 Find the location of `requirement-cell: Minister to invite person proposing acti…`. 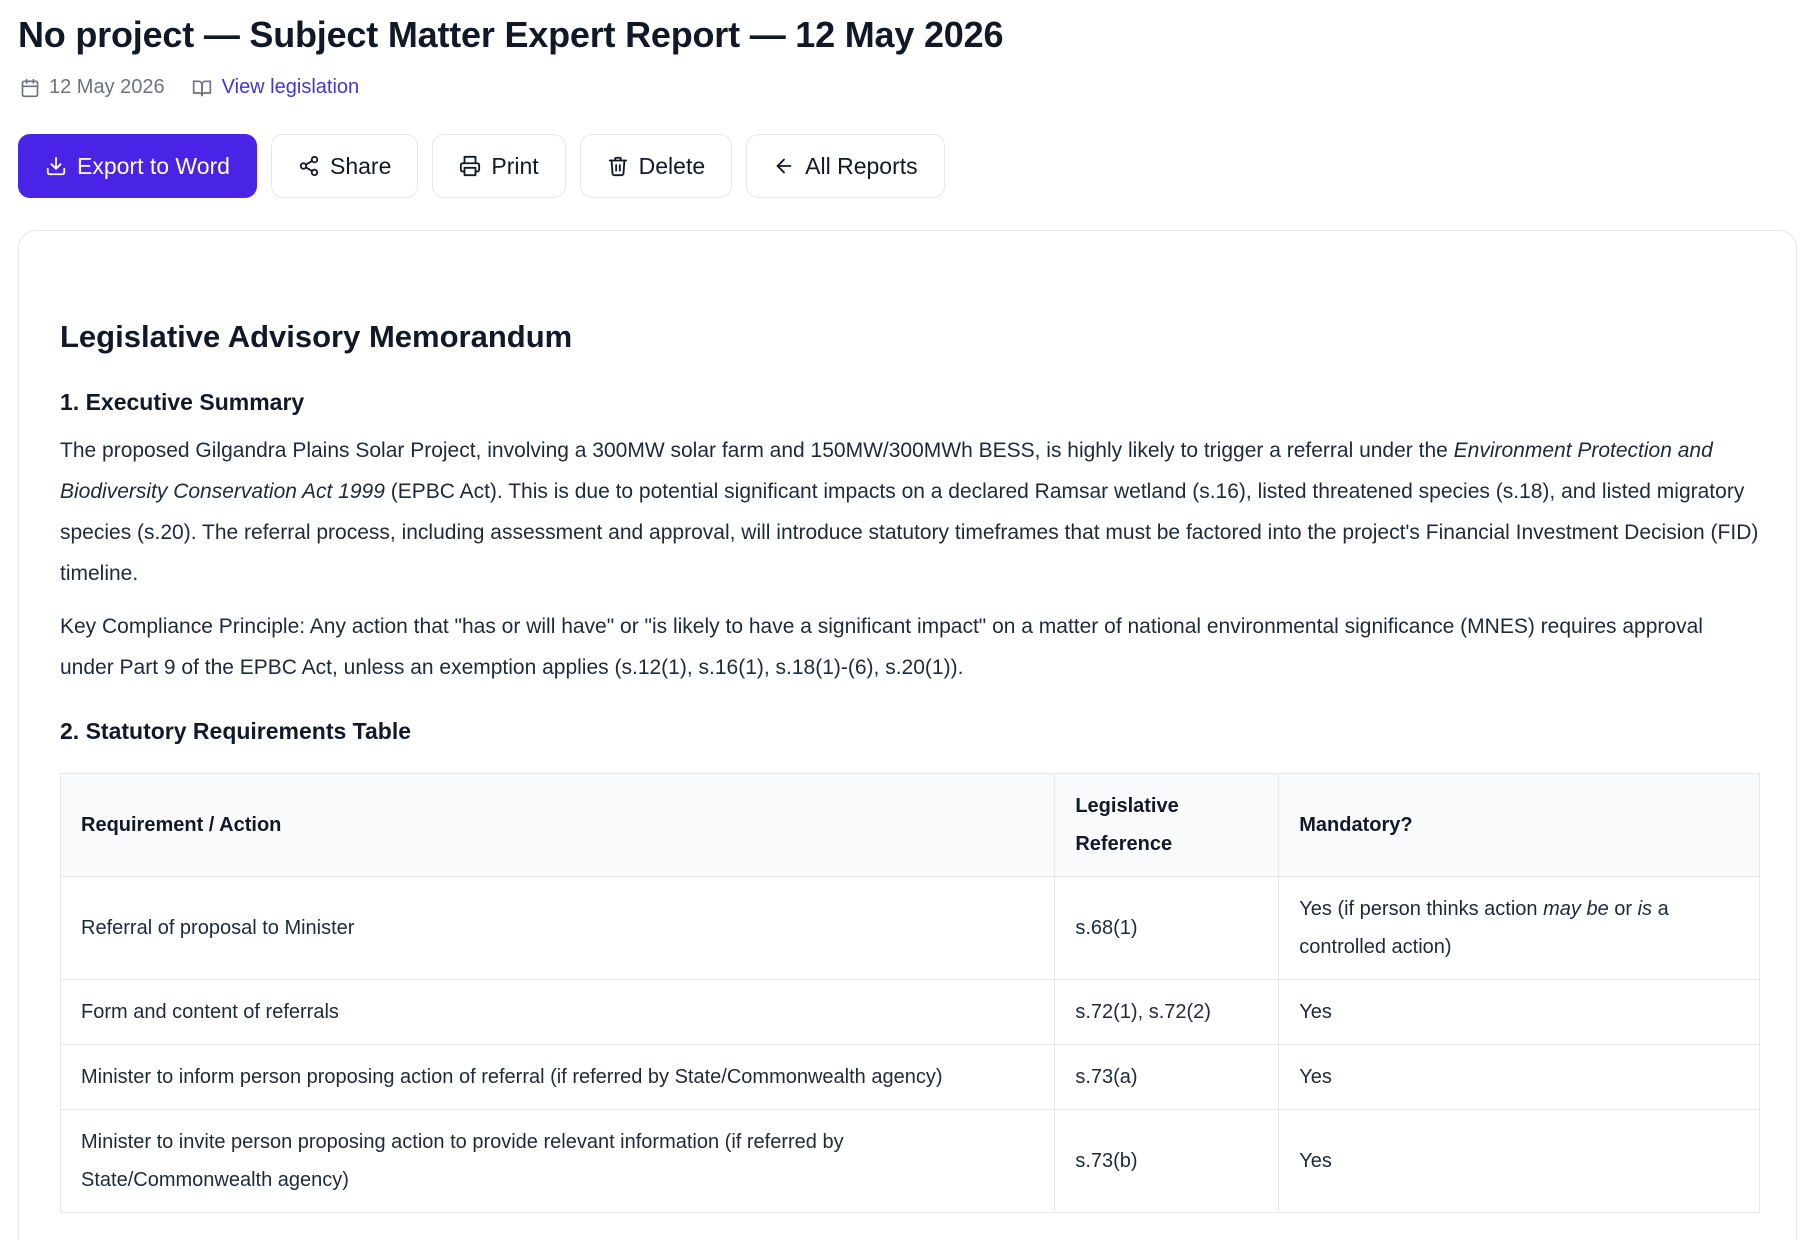

requirement-cell: Minister to invite person proposing acti… is located at coordinates (557, 1161).